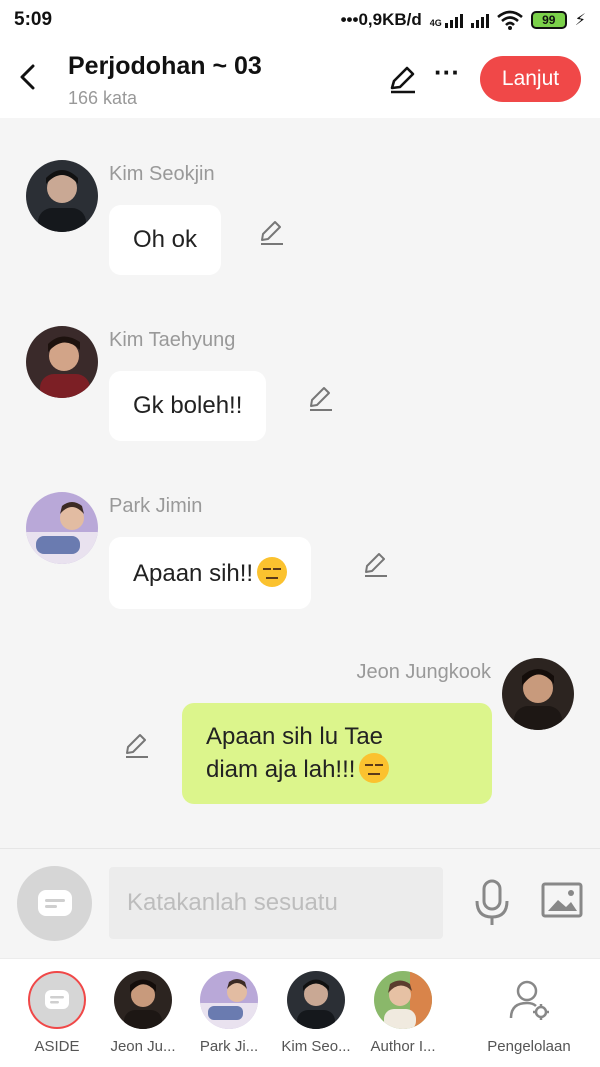 This screenshot has height=1067, width=600. I want to click on word-count: 166 kata, so click(103, 98).